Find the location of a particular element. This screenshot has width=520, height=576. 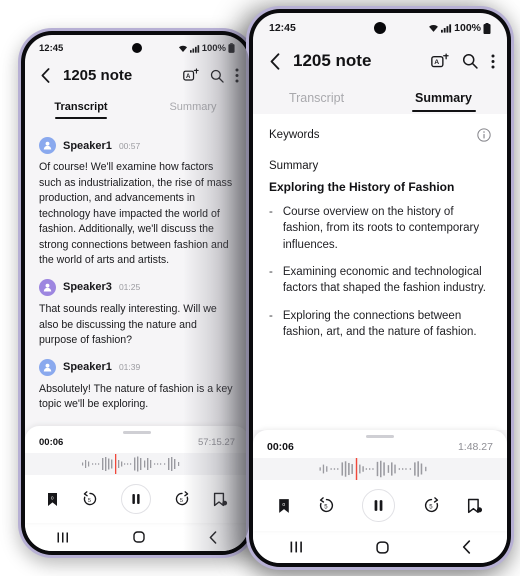

audio-player: 00:06 57:15.27 0 5 5 is located at coordinates (137, 474).